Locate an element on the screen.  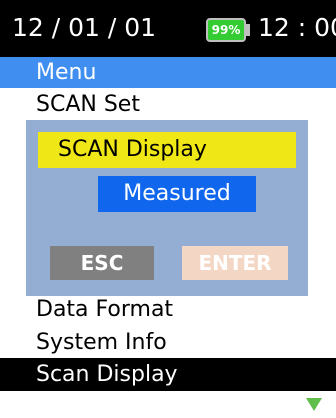
menu-item-label: Data Format is located at coordinates (105, 309).